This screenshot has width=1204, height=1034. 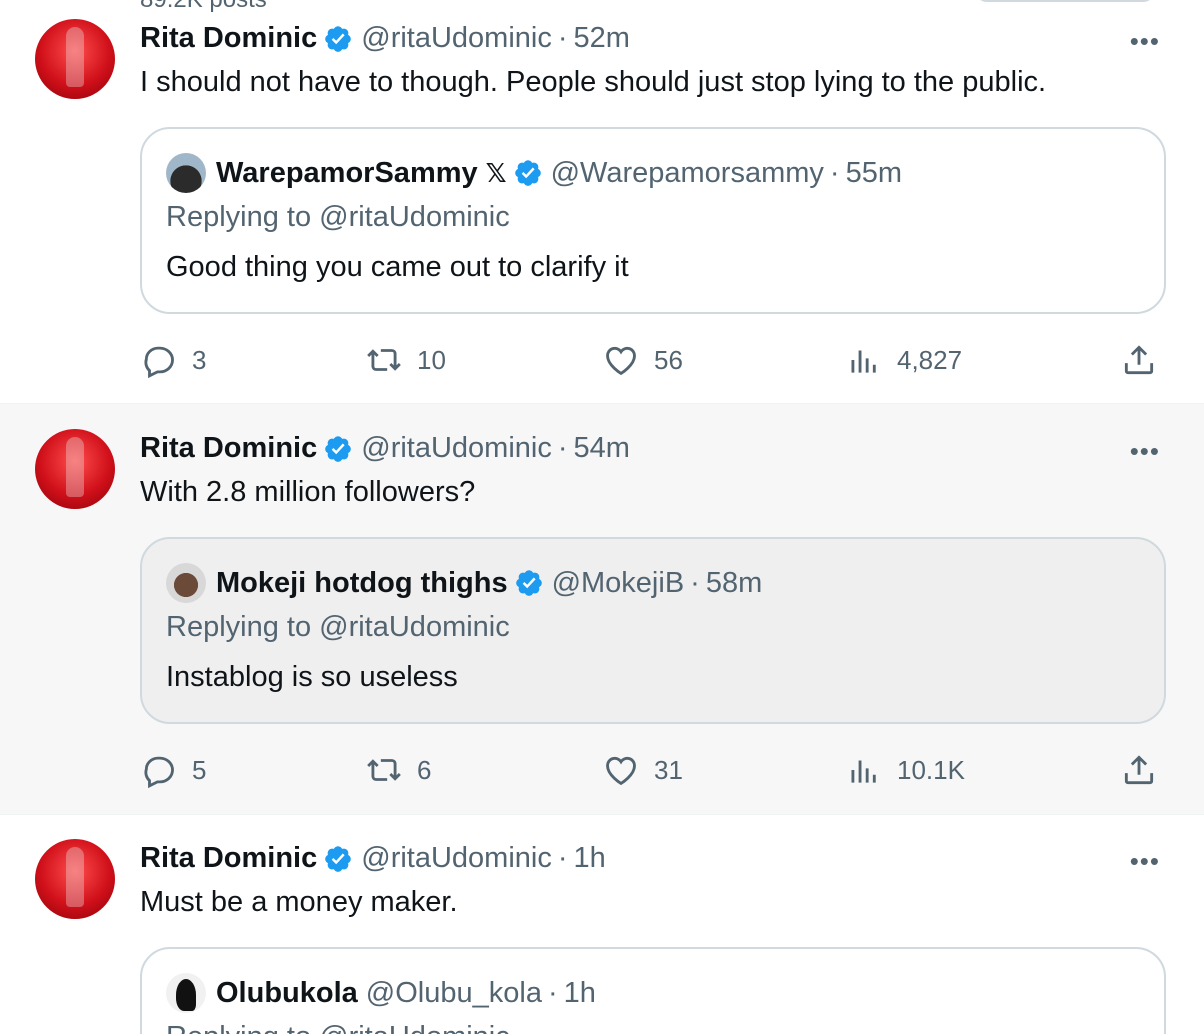 I want to click on reply-count: 3, so click(x=199, y=359).